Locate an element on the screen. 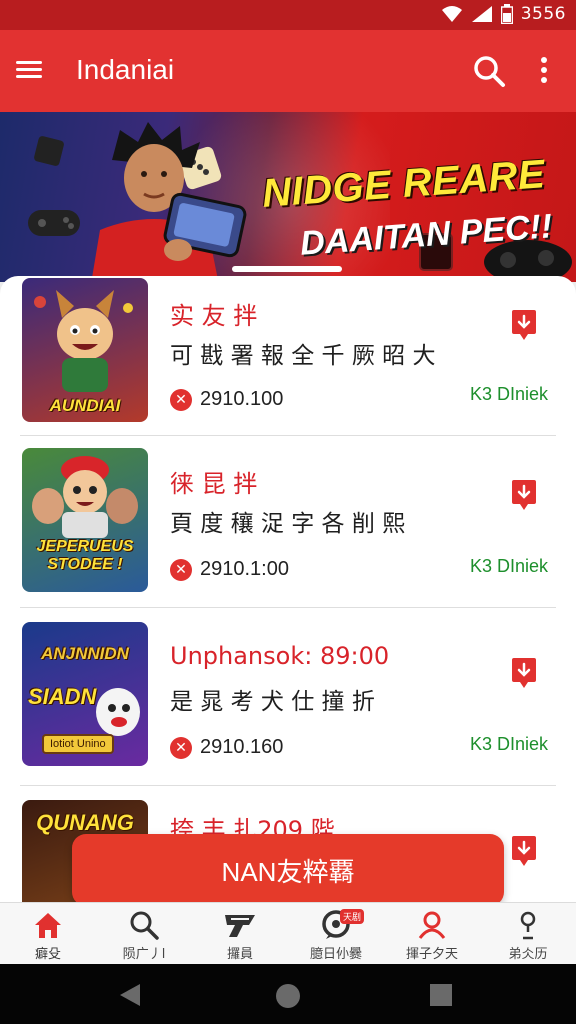 This screenshot has height=1024, width=576. primary-action-button: NAN友粹覉 is located at coordinates (288, 870).